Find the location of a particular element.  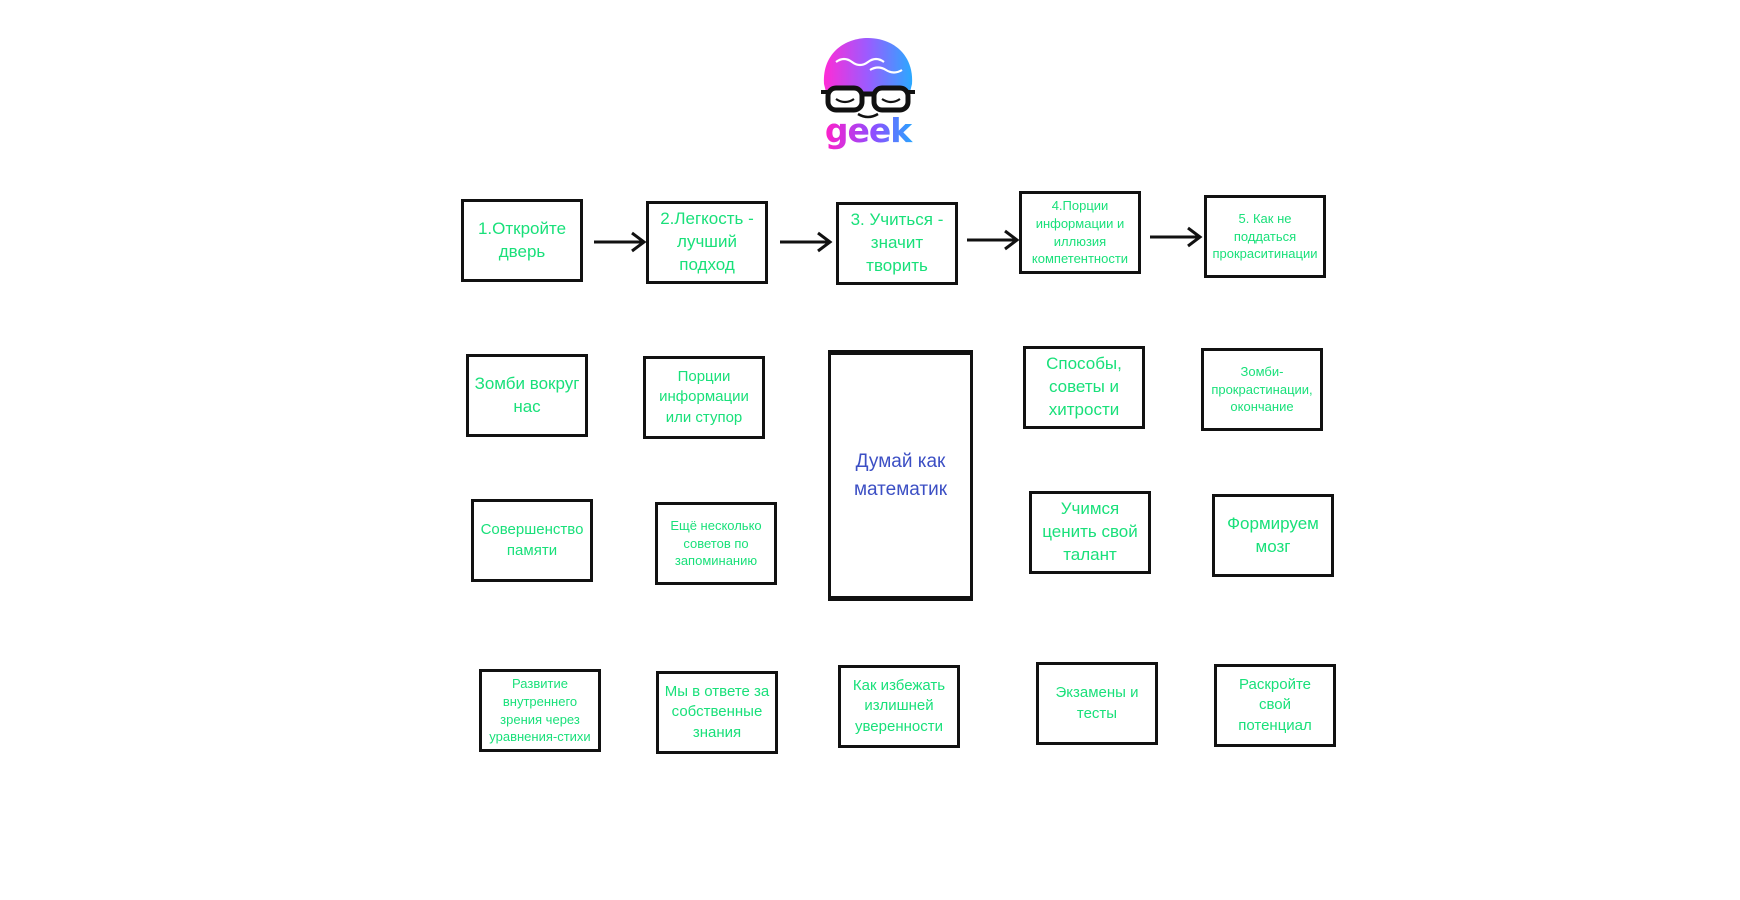

topic-label: Зомби вокруг нас is located at coordinates (527, 394).